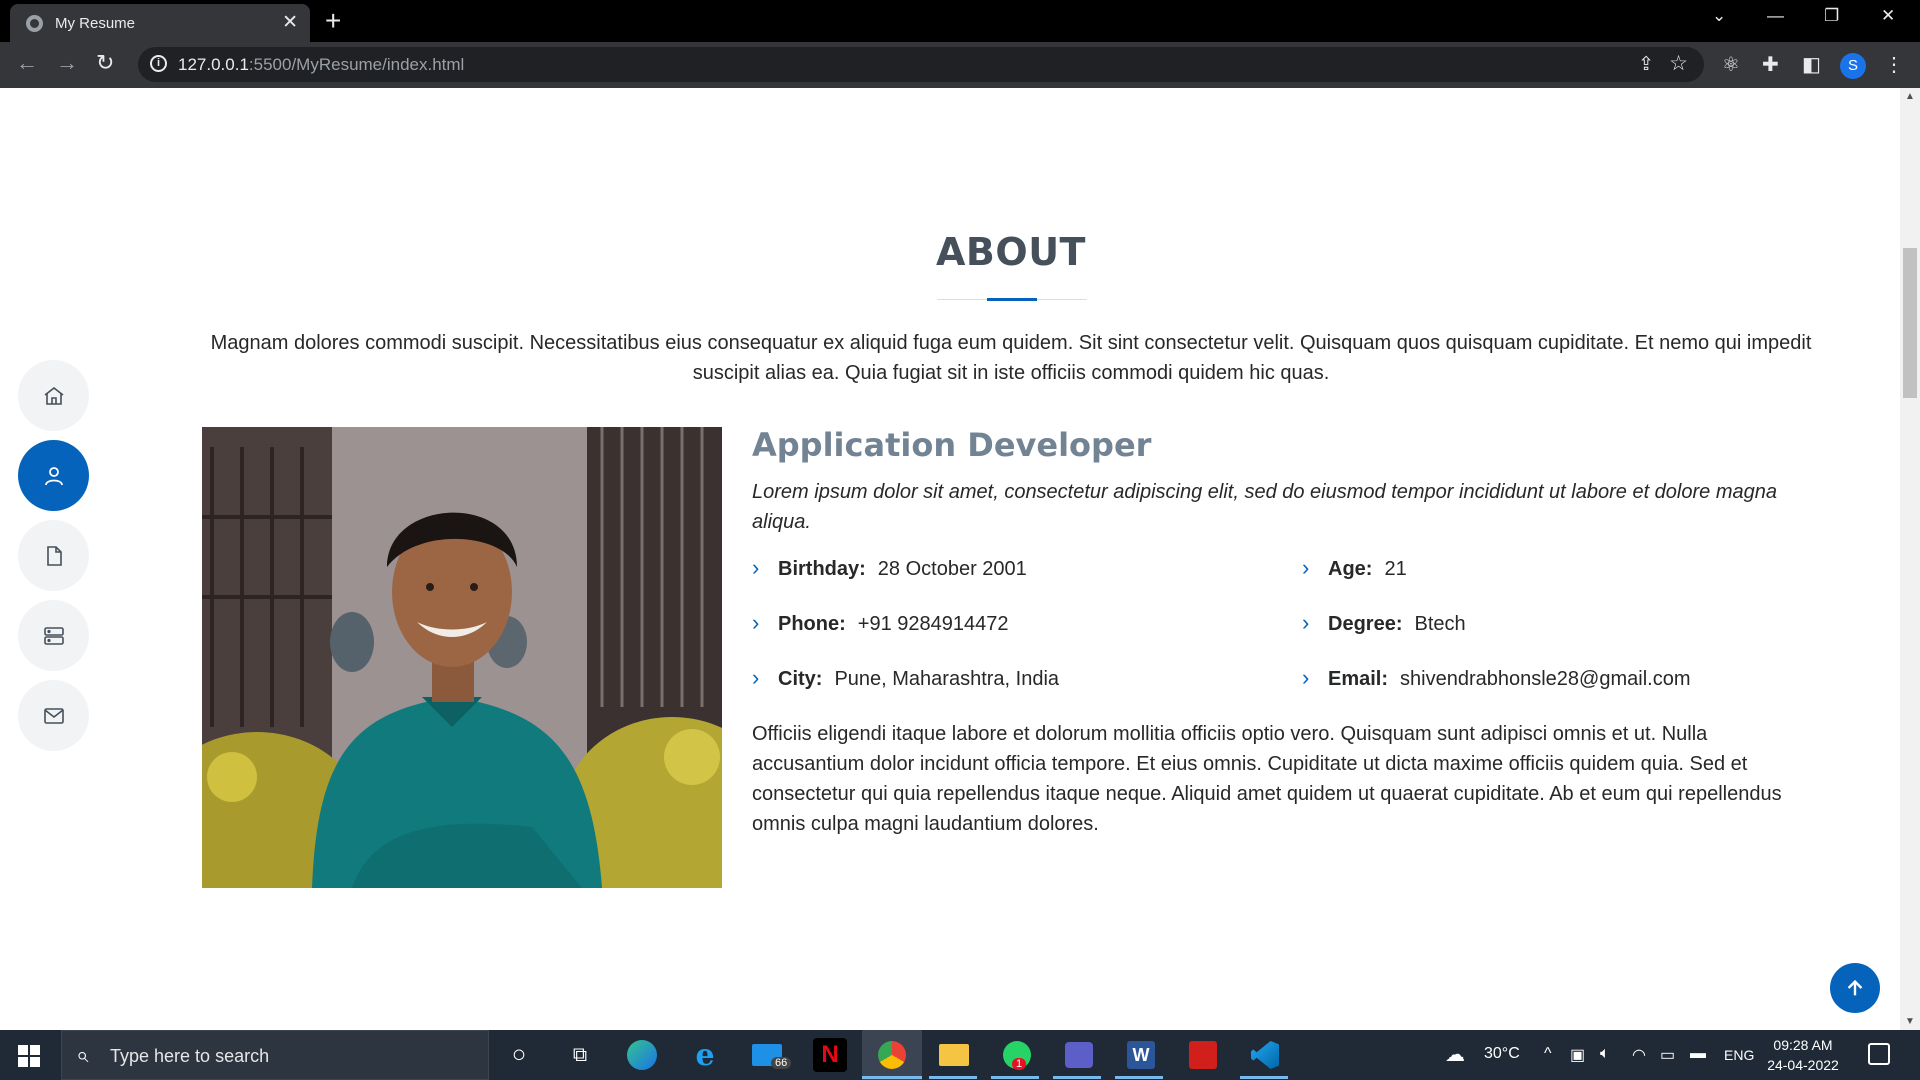 This screenshot has width=1920, height=1080. I want to click on clock-date: 24-04-2022, so click(1803, 1065).